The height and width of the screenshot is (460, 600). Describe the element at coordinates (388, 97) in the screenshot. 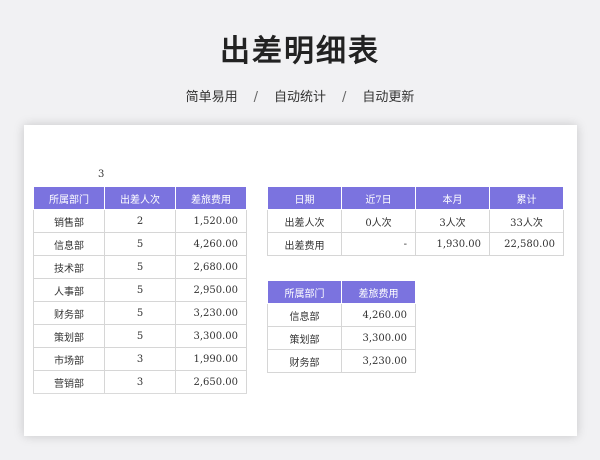

I see `feature-auto-update: 自动更新` at that location.